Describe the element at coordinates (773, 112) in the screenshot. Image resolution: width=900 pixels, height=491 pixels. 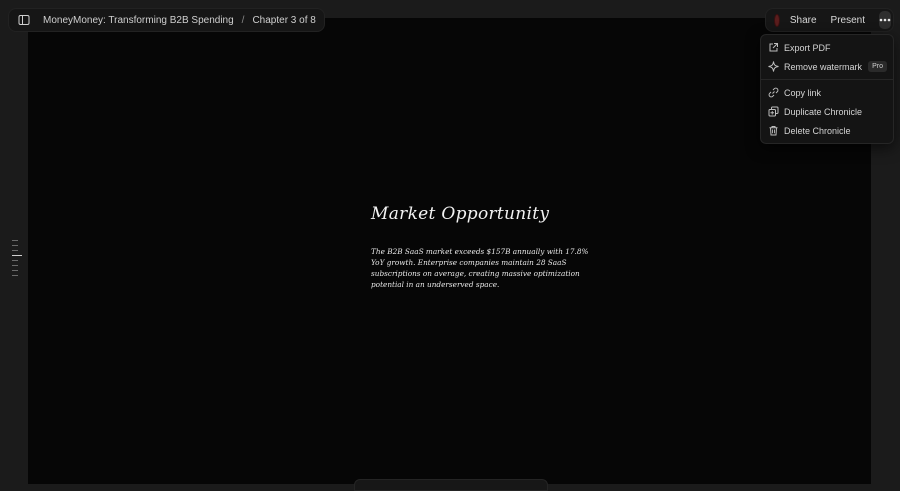
I see `duplicate-icon` at that location.